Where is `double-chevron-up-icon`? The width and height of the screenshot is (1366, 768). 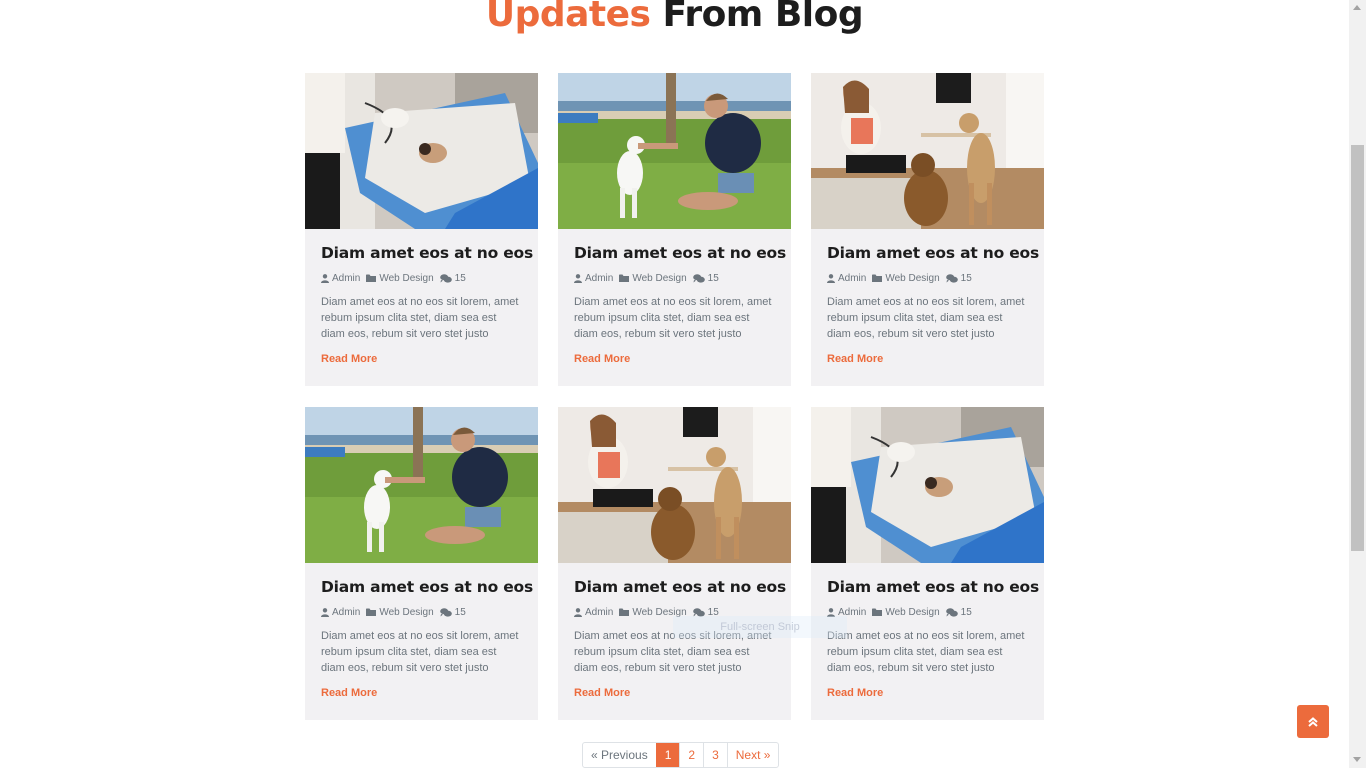
double-chevron-up-icon is located at coordinates (1313, 721).